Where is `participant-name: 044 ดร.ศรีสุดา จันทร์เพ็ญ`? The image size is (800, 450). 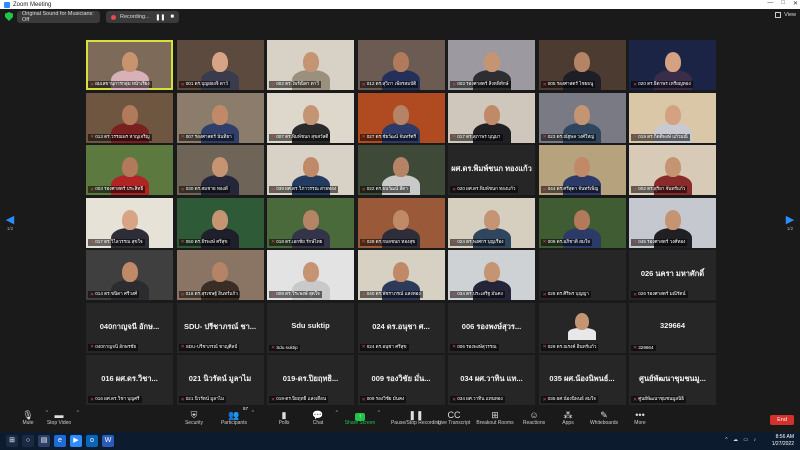 participant-name: 044 ดร.ศรีสุดา จันทร์เพ็ญ is located at coordinates (573, 188).